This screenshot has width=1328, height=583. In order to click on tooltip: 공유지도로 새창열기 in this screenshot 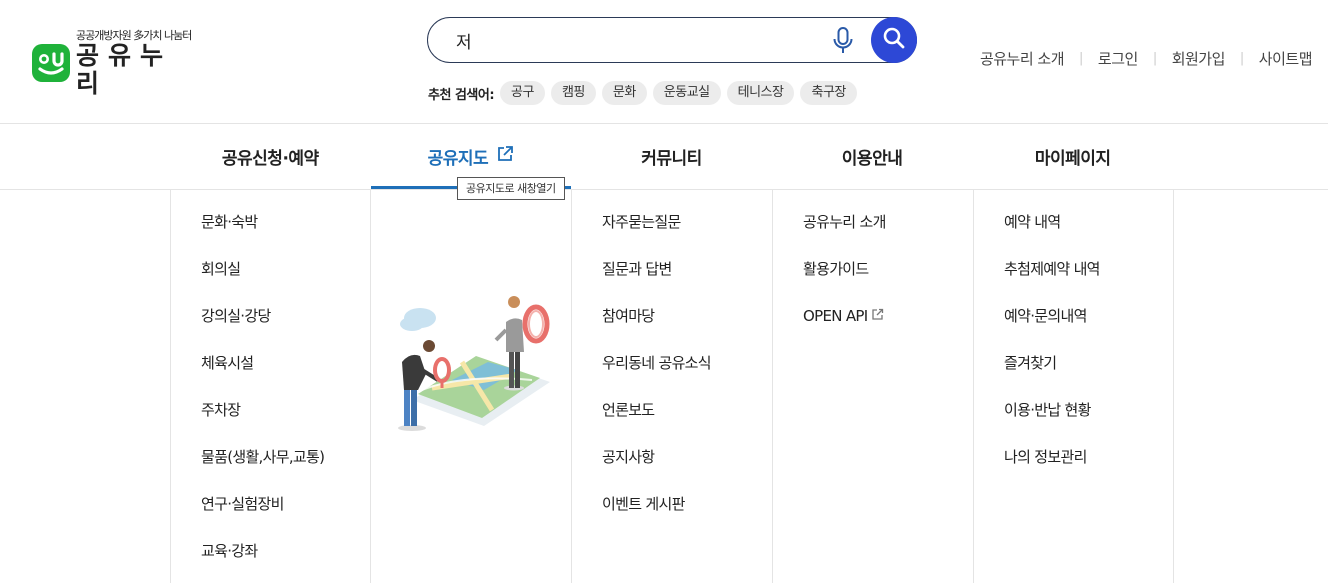, I will do `click(511, 188)`.